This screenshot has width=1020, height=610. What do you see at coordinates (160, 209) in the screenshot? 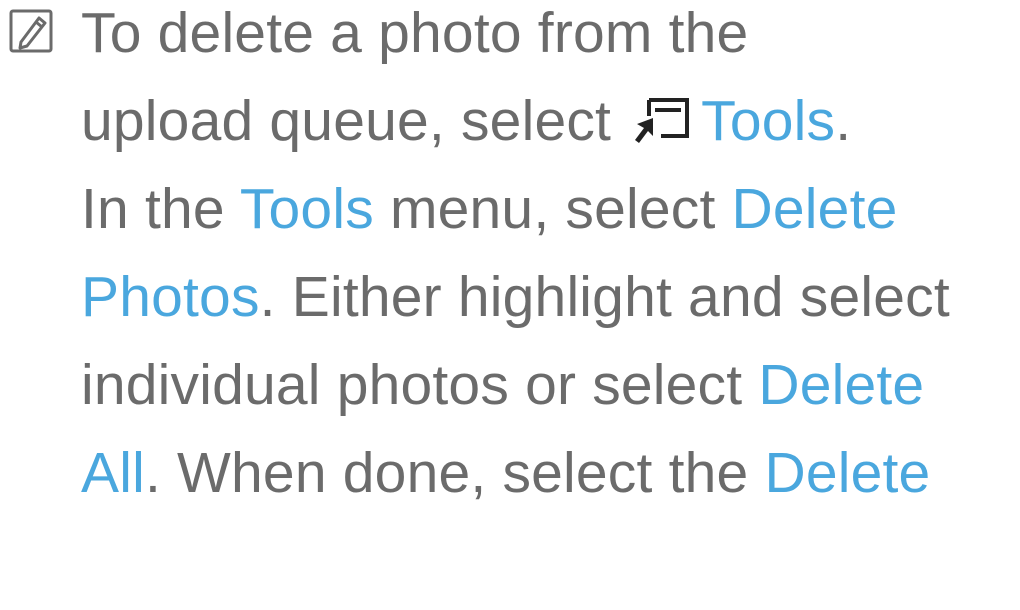
I see `text: In the` at bounding box center [160, 209].